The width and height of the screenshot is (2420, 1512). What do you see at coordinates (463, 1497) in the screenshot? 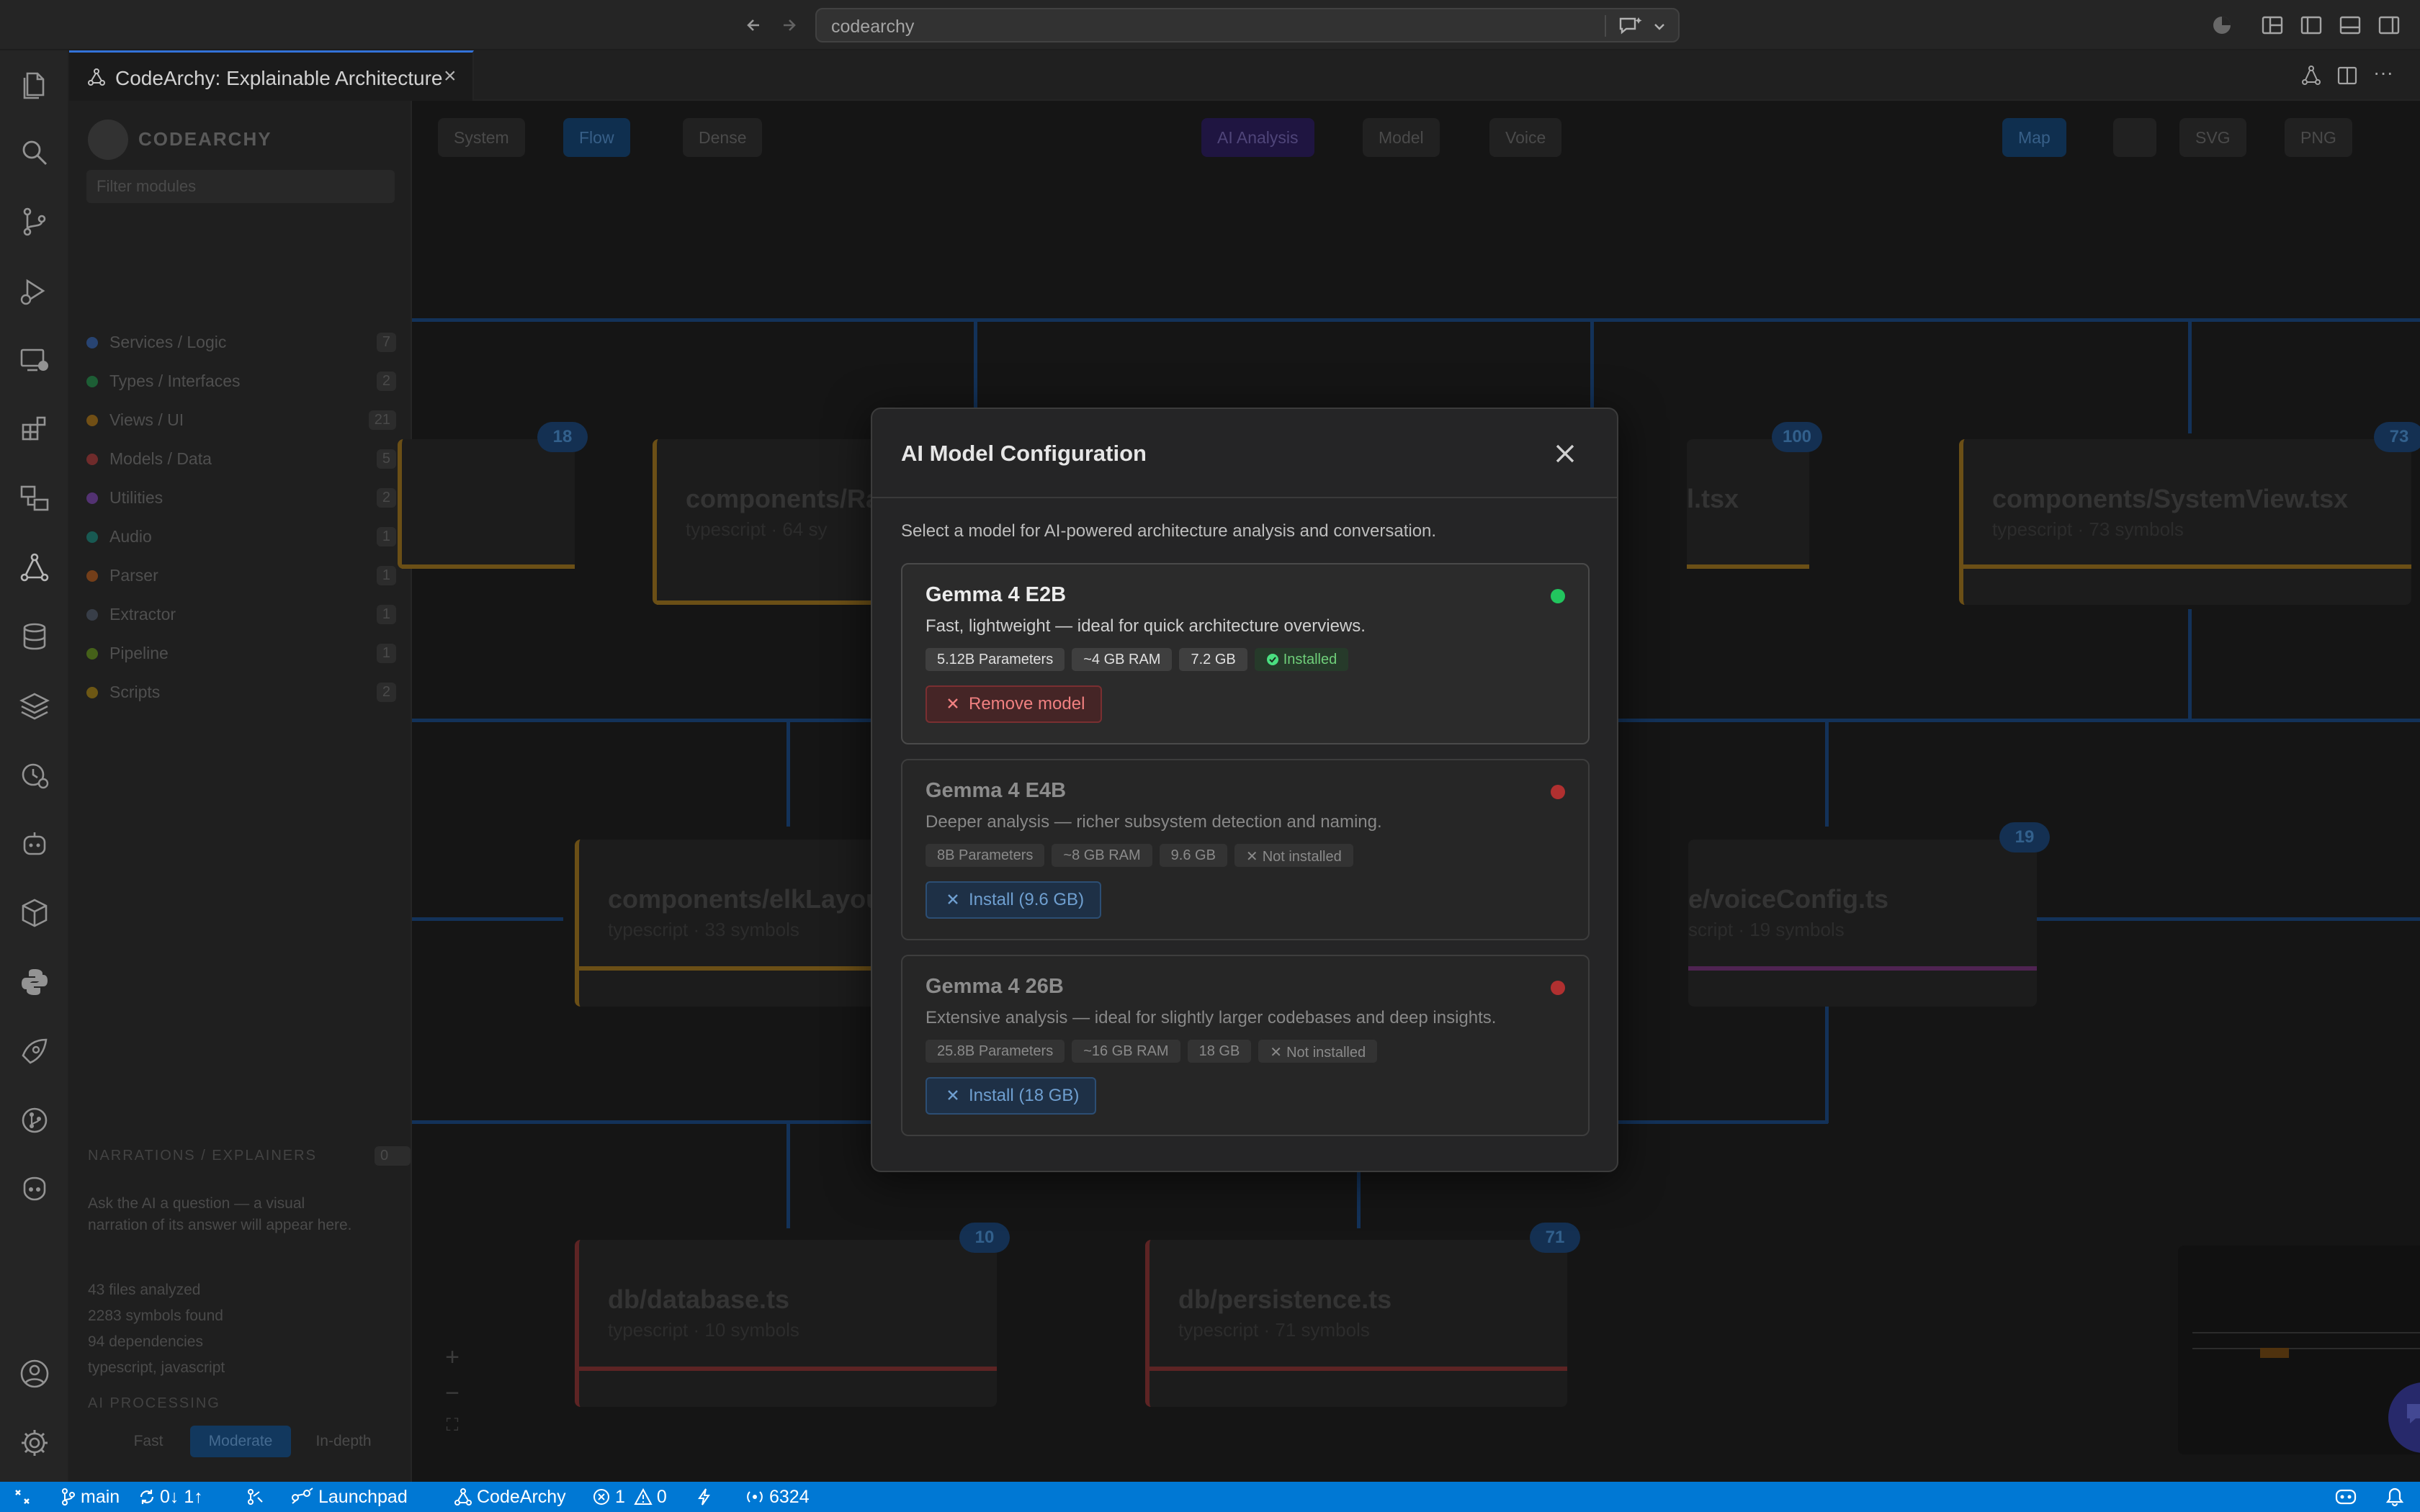
I see `codearchy-status-icon` at bounding box center [463, 1497].